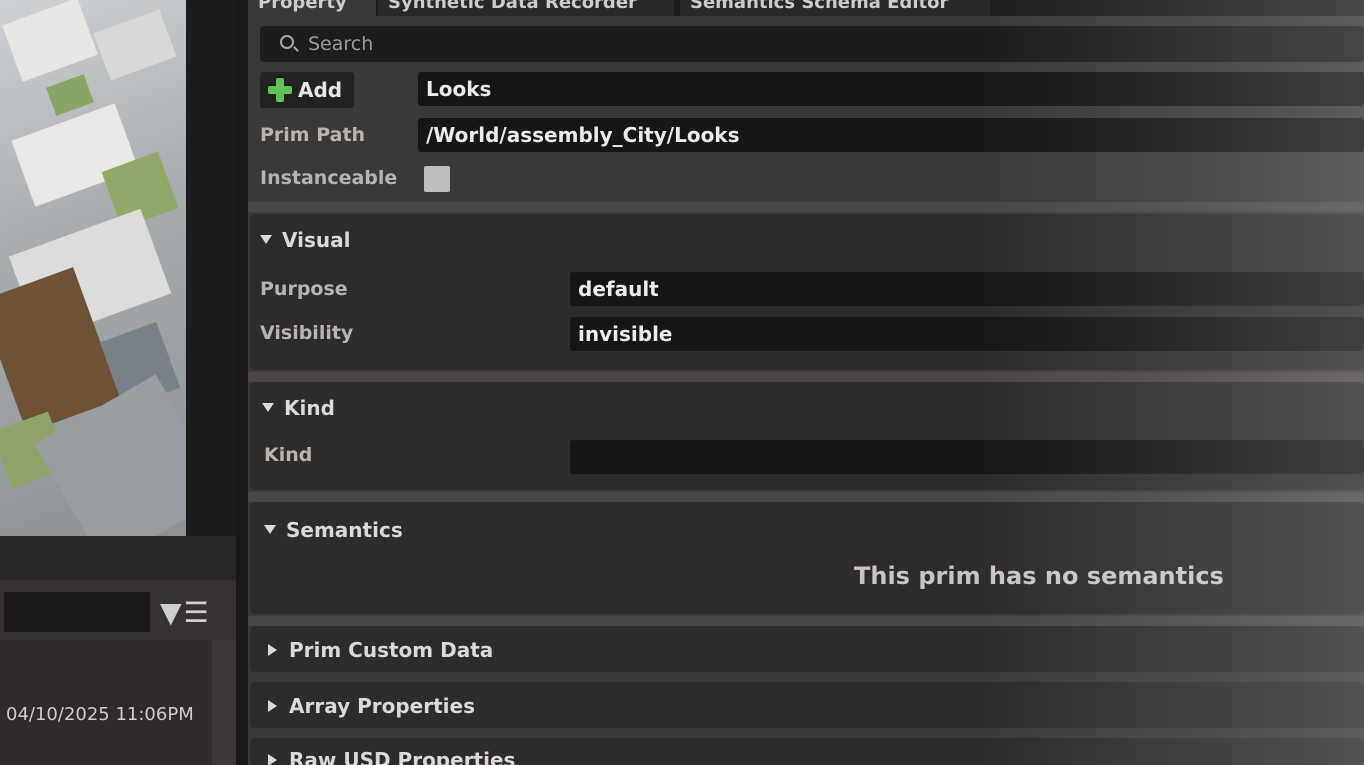  Describe the element at coordinates (967, 334) in the screenshot. I see `visibility-dropdown: invisible` at that location.